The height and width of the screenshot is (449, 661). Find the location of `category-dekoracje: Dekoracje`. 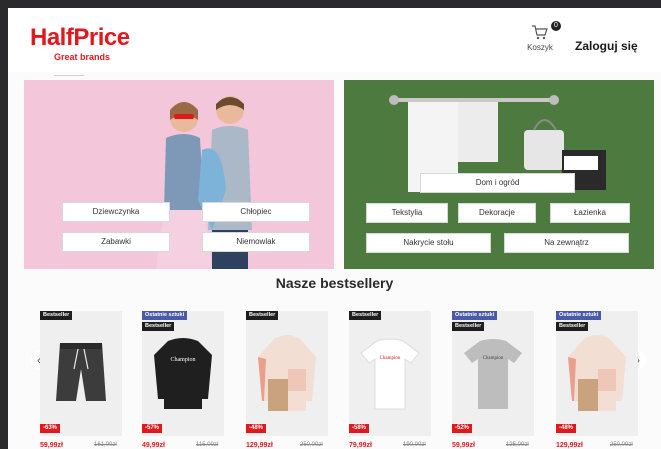

category-dekoracje: Dekoracje is located at coordinates (497, 213).